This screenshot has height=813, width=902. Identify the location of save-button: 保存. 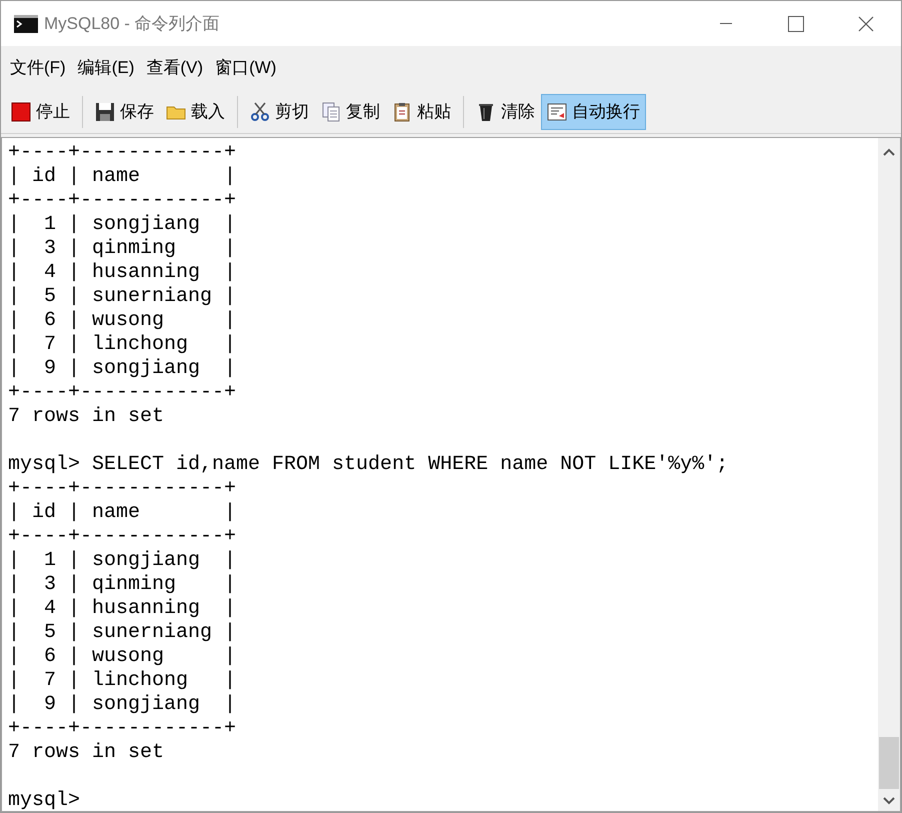
(124, 112).